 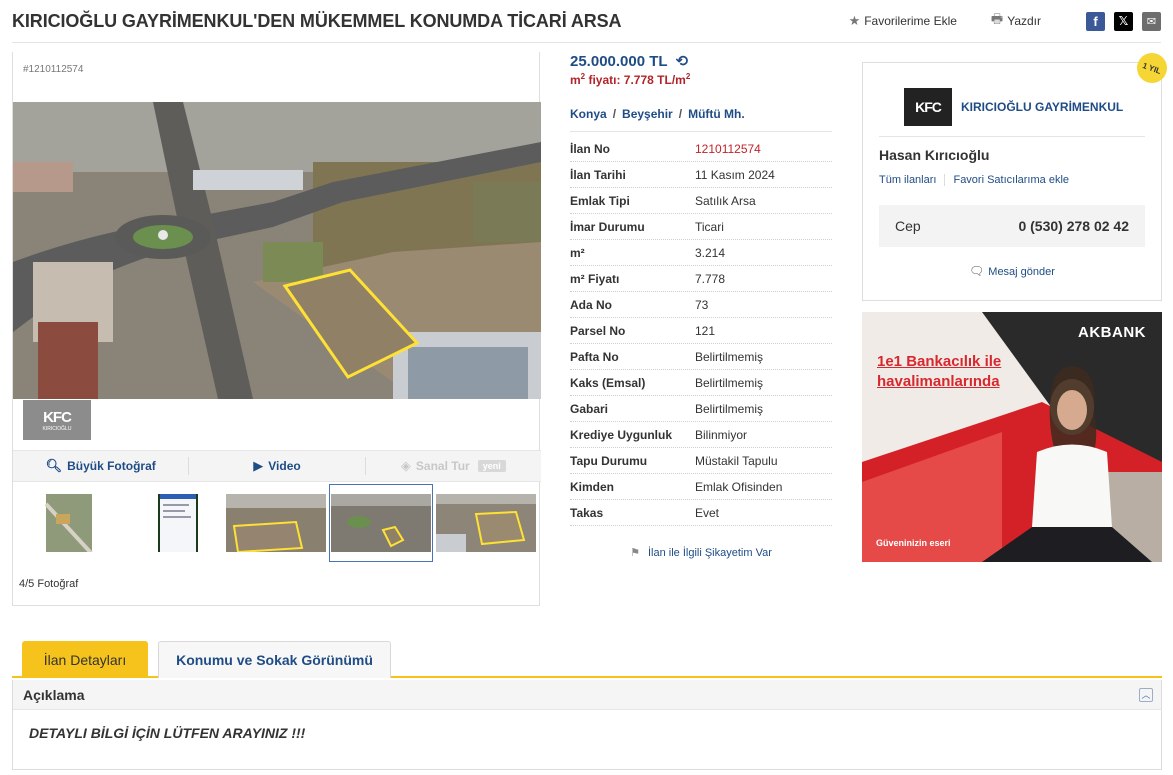 What do you see at coordinates (577, 252) in the screenshot?
I see `detail-key: m²` at bounding box center [577, 252].